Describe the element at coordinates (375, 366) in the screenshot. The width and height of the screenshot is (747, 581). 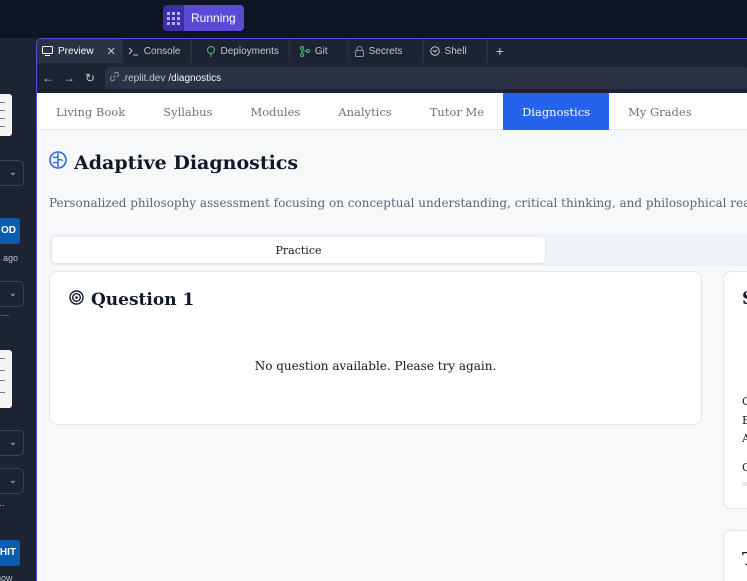
I see `question-message: No question available. Please try again.` at that location.